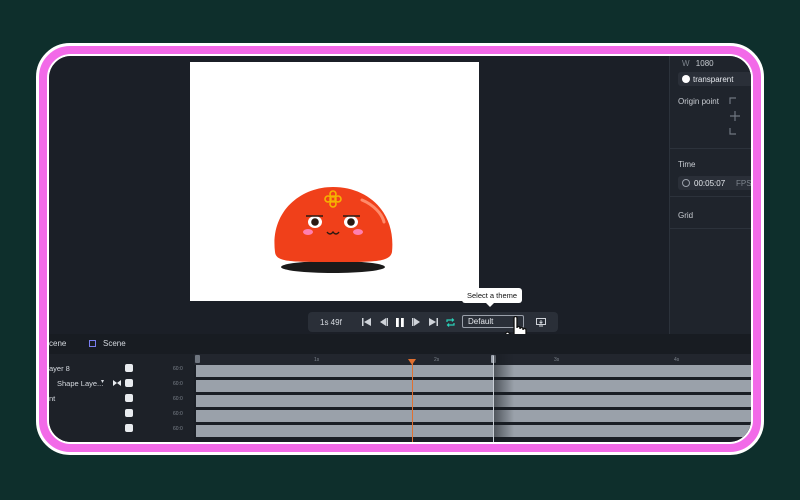 The width and height of the screenshot is (800, 500). What do you see at coordinates (92, 343) in the screenshot?
I see `scene-icon` at bounding box center [92, 343].